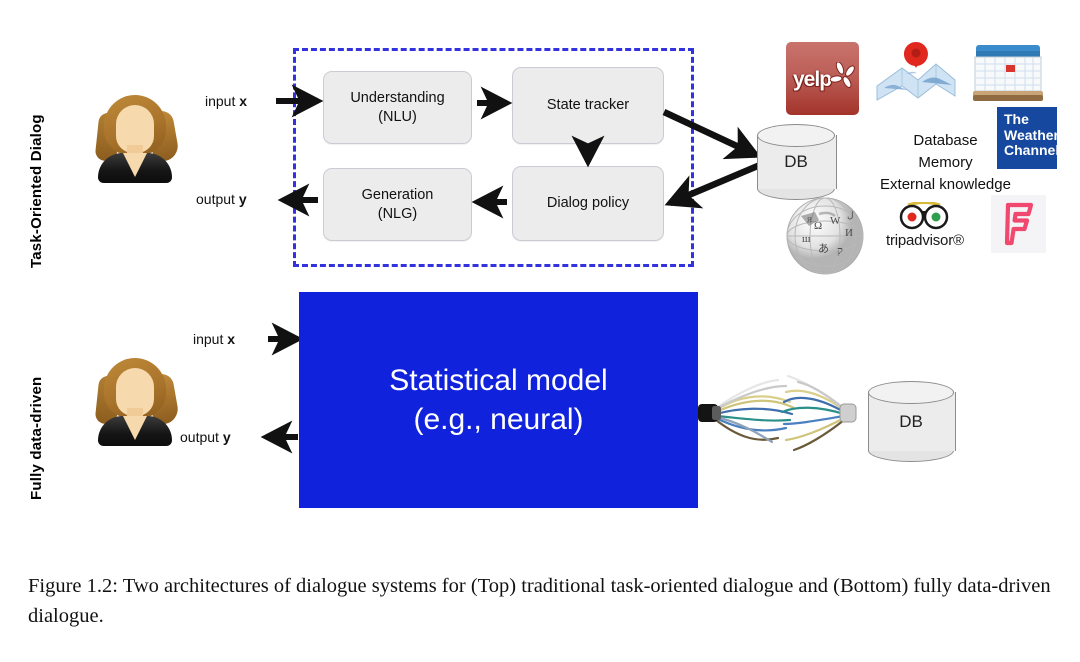  What do you see at coordinates (840, 251) in the screenshot?
I see `svg-text: ק` at bounding box center [840, 251].